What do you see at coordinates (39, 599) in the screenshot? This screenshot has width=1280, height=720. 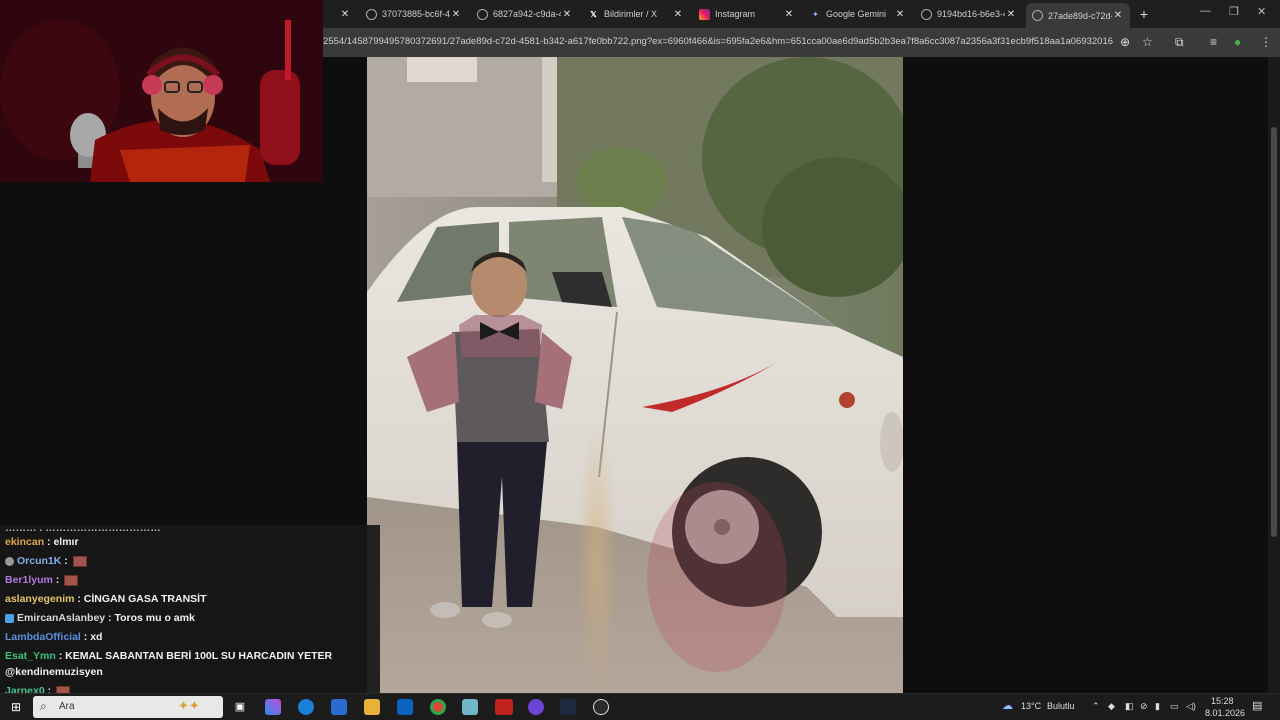 I see `chat-username: aslanyegenim` at bounding box center [39, 599].